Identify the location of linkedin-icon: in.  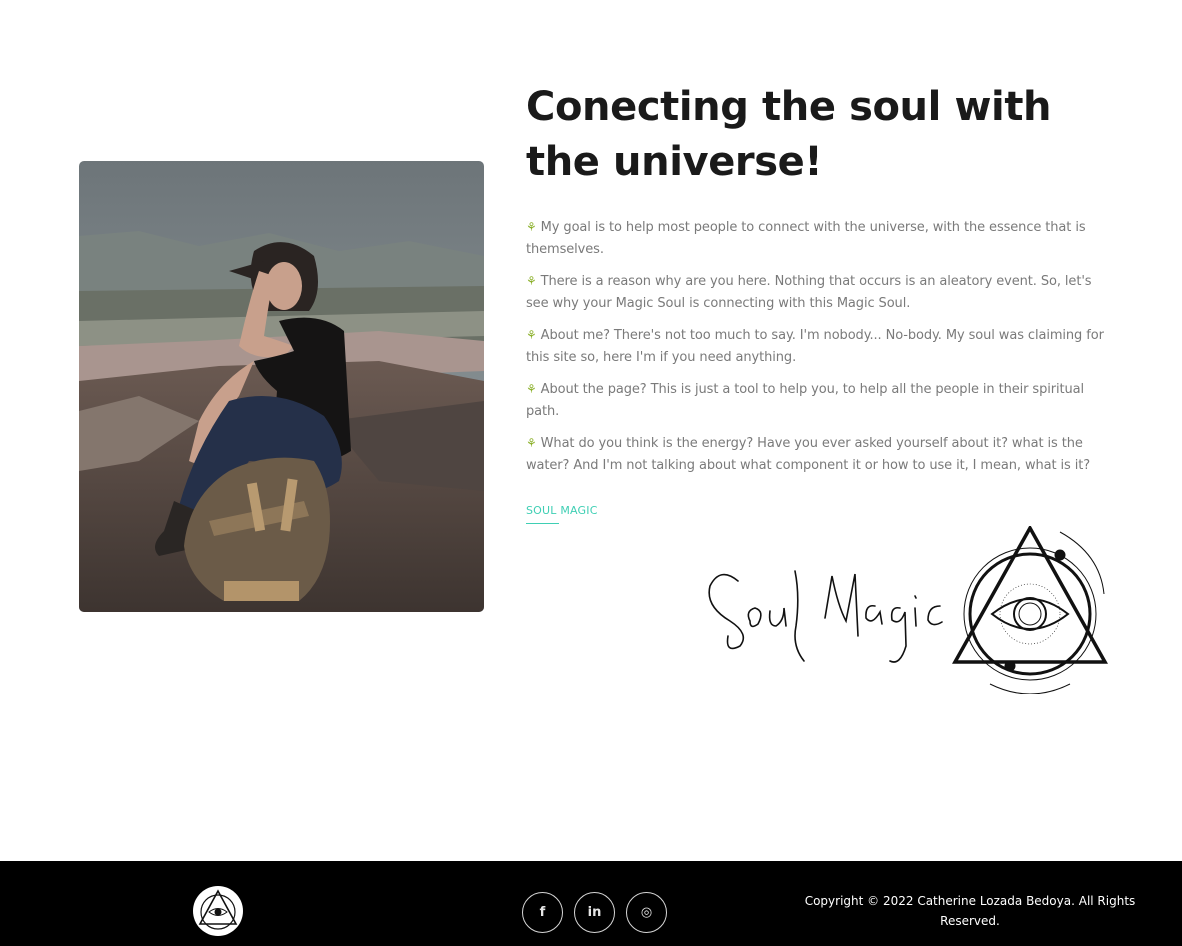
(594, 912).